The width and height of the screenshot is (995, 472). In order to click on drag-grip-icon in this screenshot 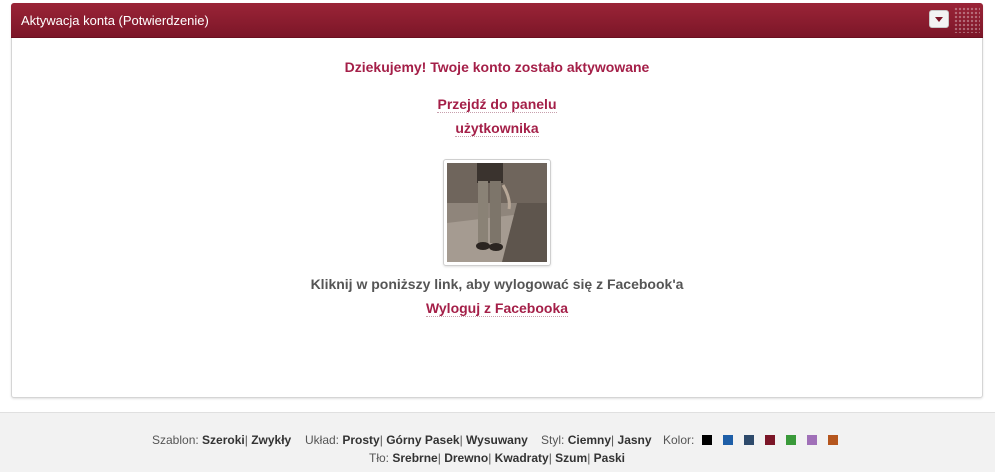, I will do `click(967, 20)`.